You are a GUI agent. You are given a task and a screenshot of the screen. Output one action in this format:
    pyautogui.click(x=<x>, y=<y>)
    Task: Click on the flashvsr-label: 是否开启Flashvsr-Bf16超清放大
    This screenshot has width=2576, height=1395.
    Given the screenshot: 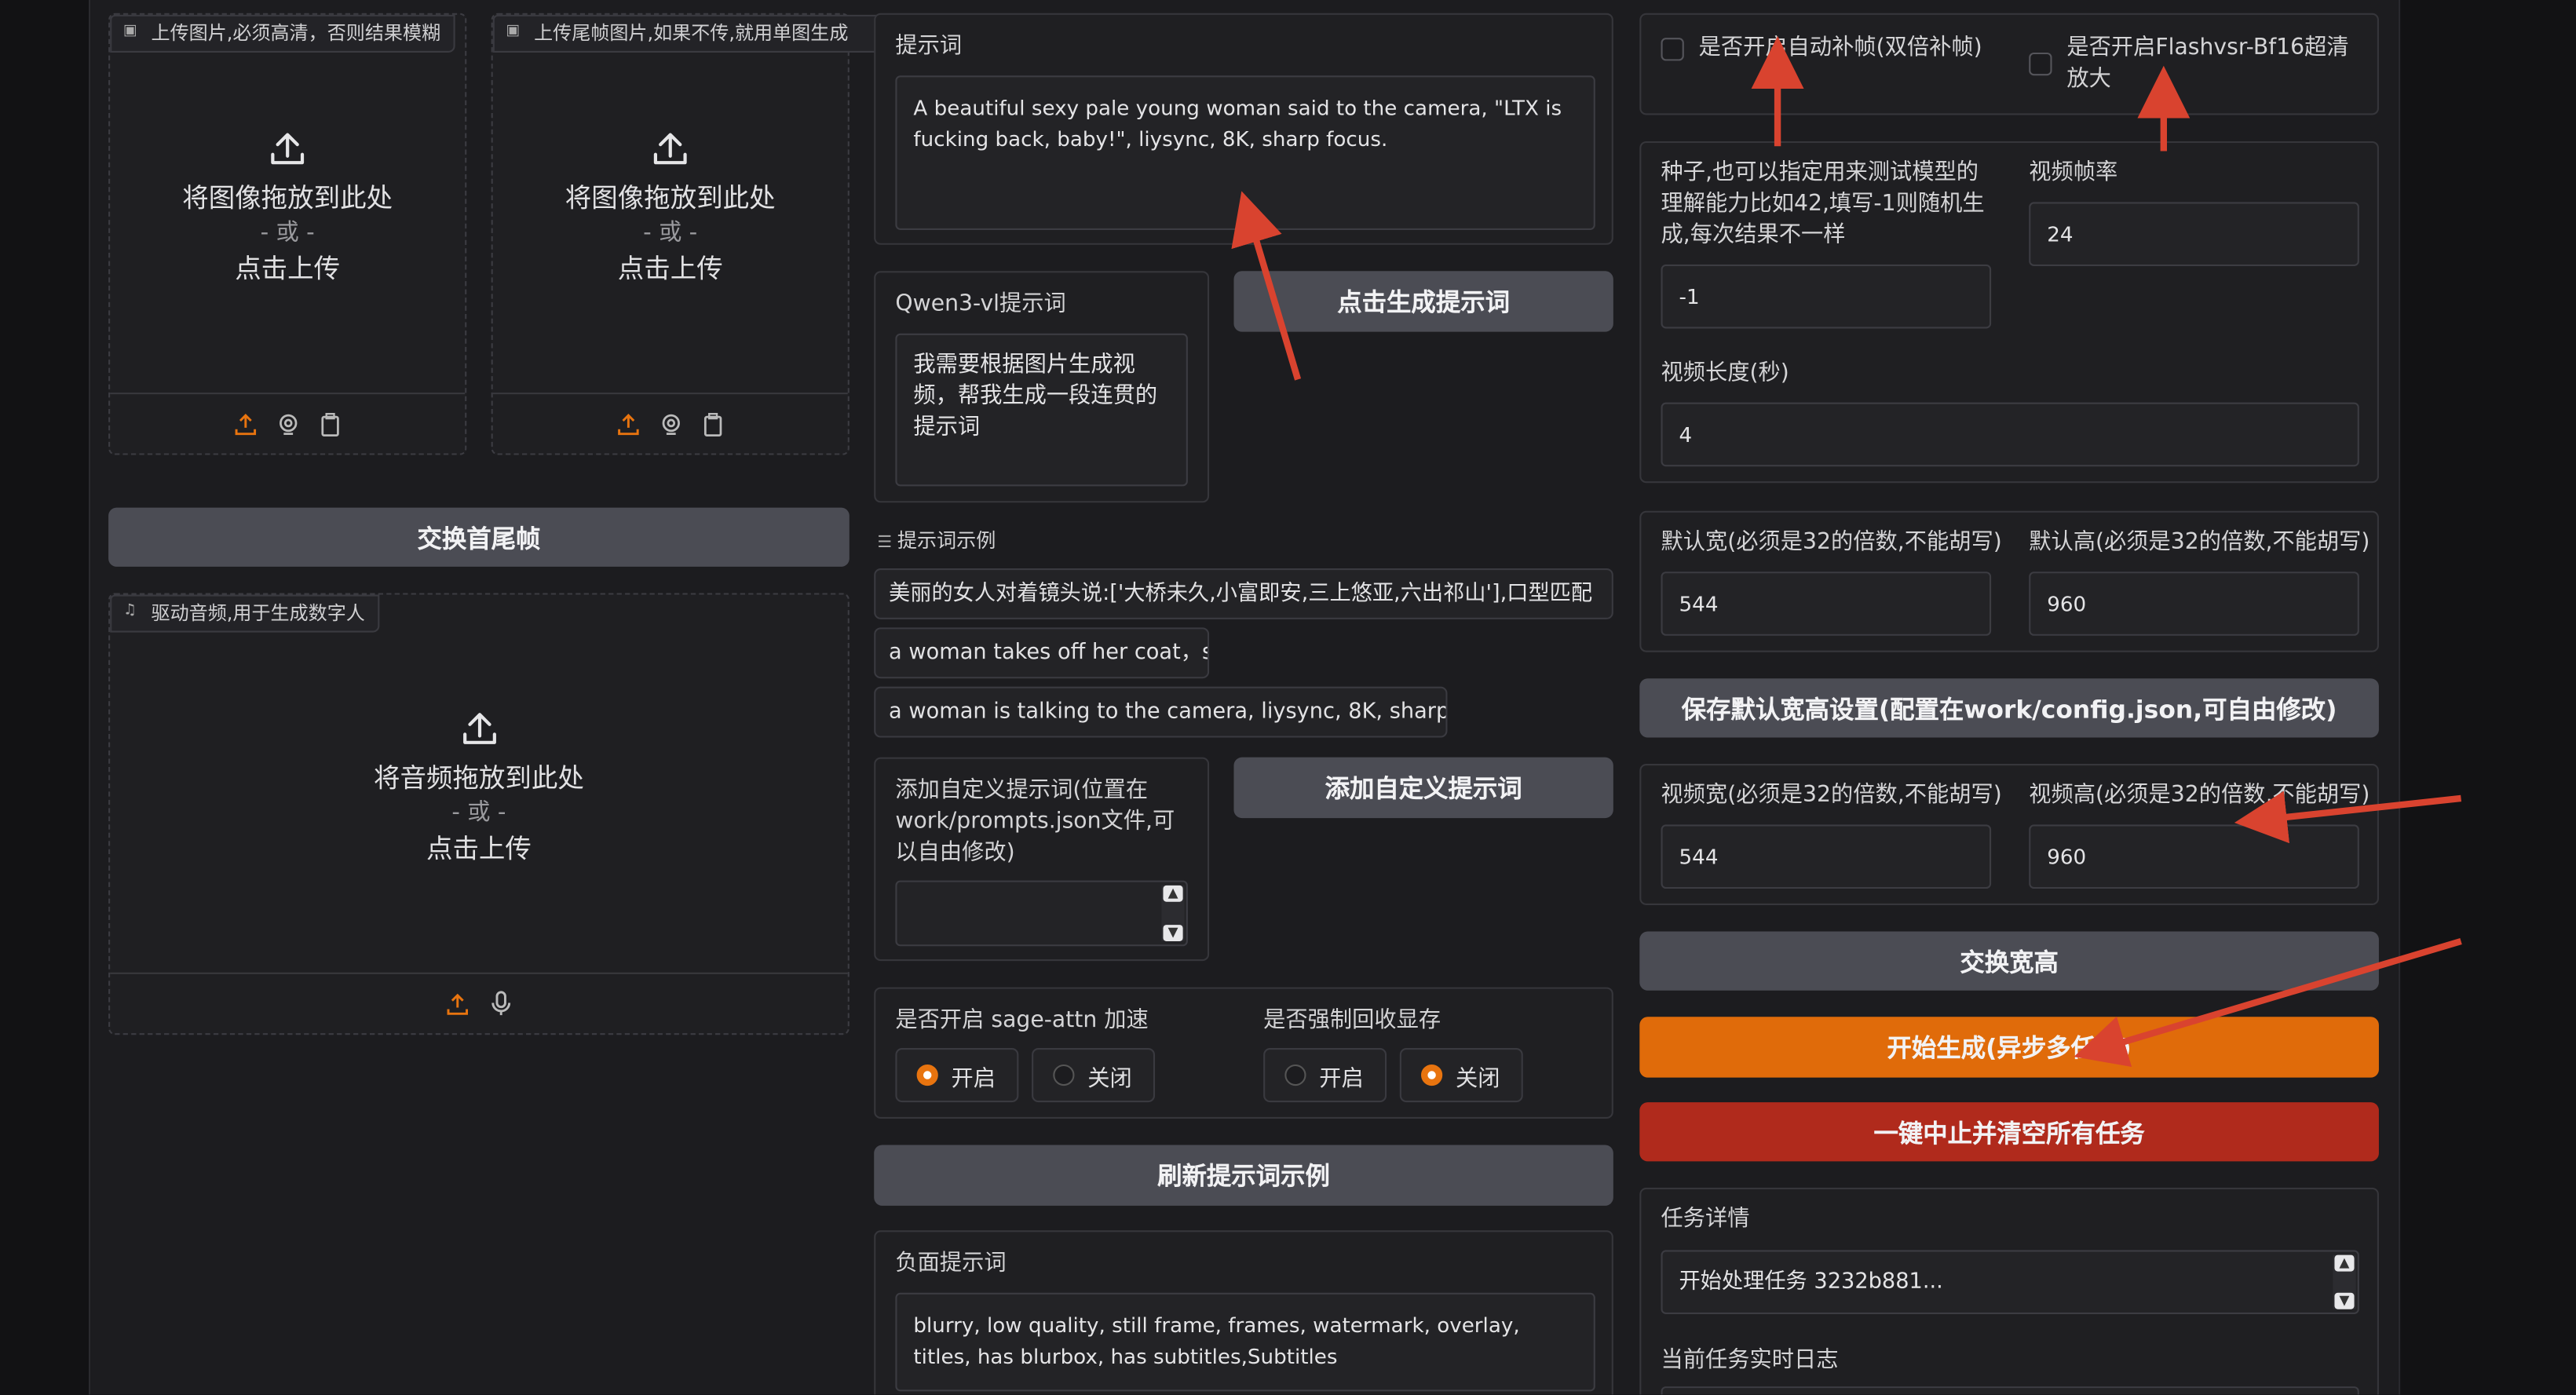 What is the action you would take?
    pyautogui.click(x=2207, y=63)
    